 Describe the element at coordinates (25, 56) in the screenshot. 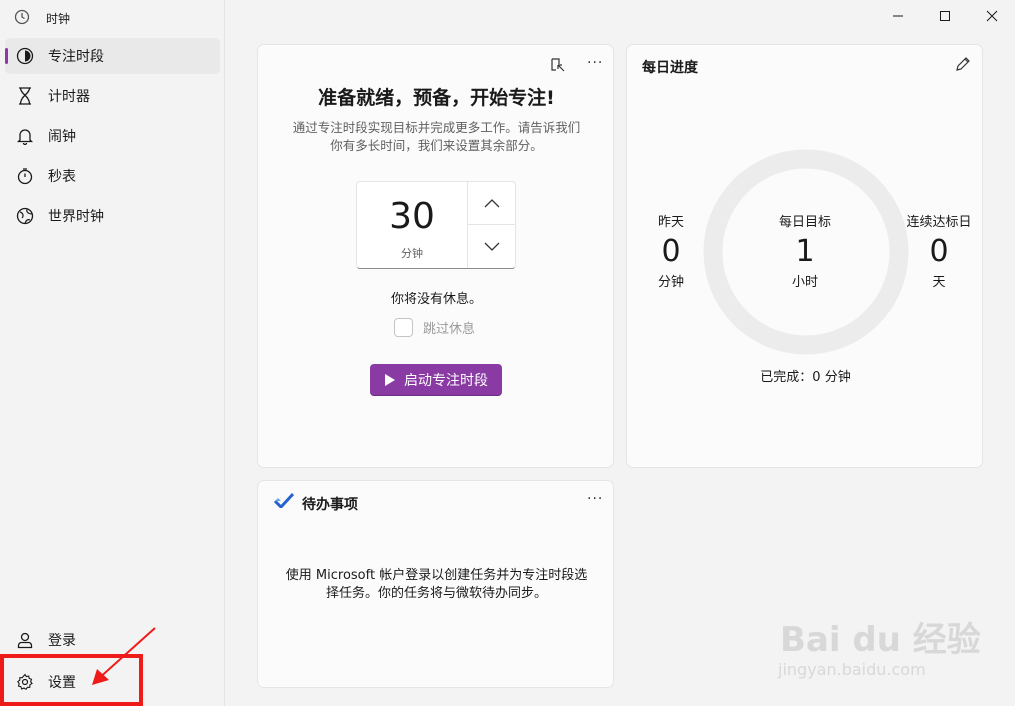

I see `focus-icon` at that location.